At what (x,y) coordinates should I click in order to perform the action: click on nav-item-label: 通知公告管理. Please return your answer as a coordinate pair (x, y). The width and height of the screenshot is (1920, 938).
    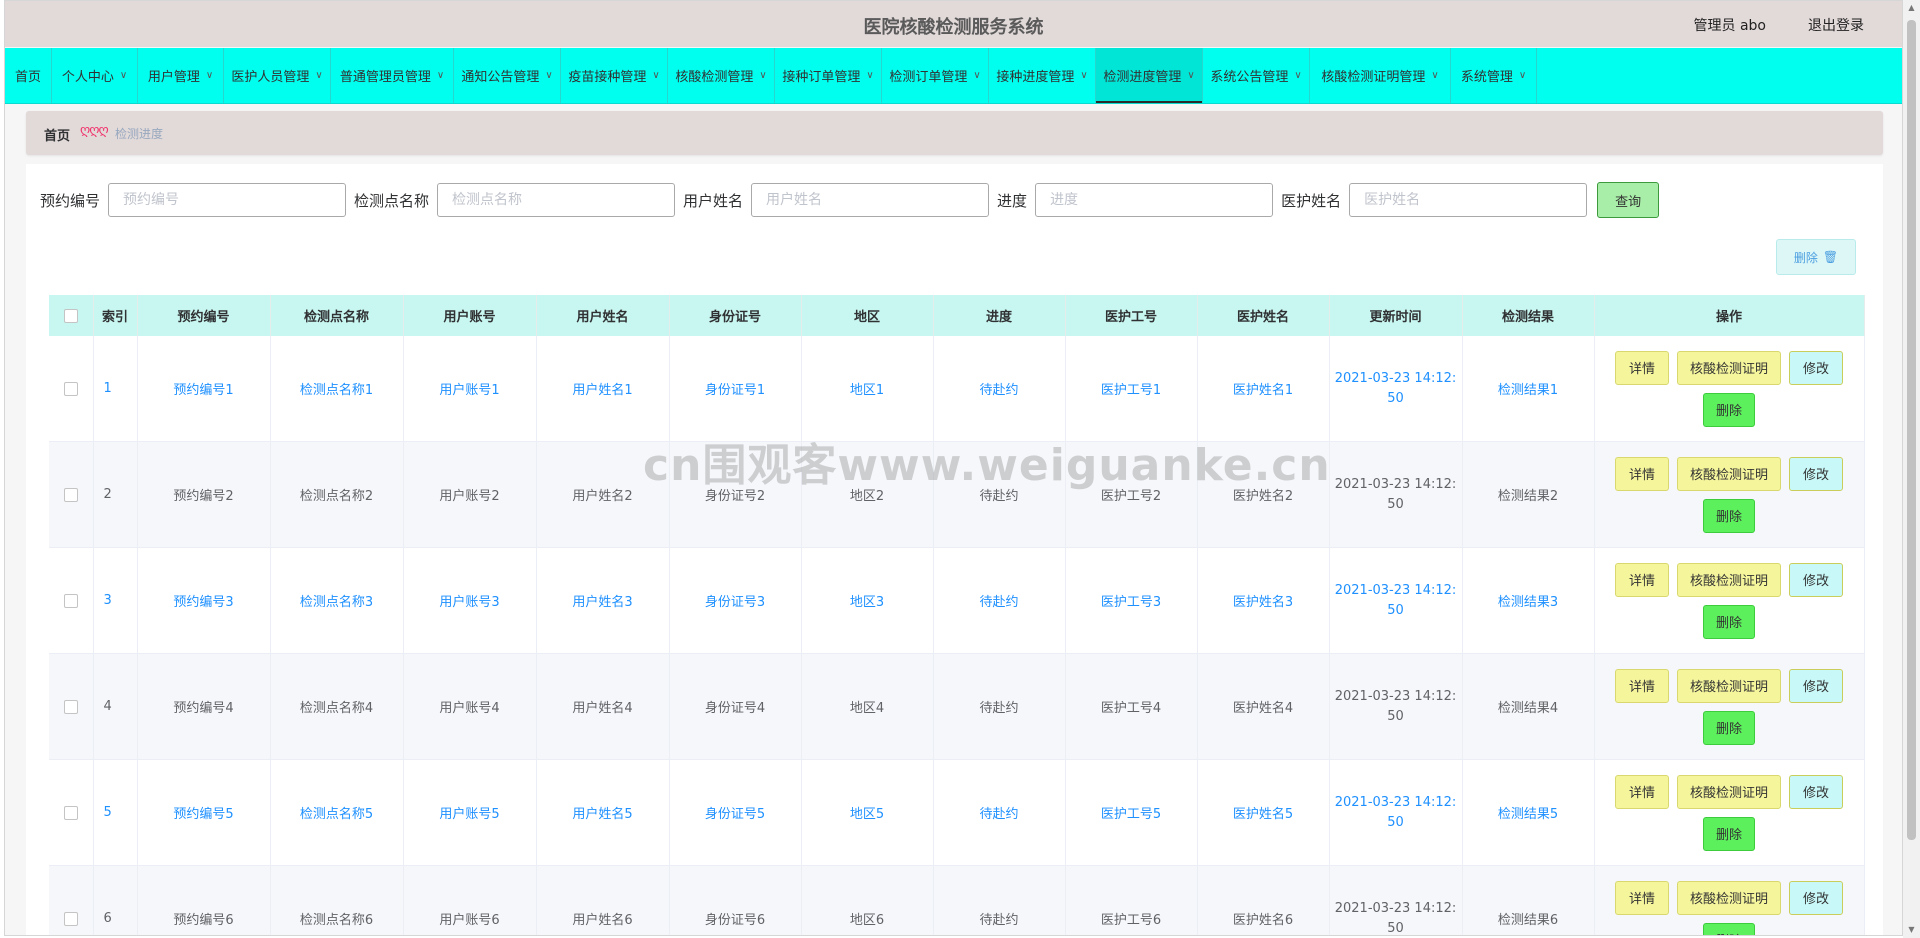
    Looking at the image, I should click on (500, 77).